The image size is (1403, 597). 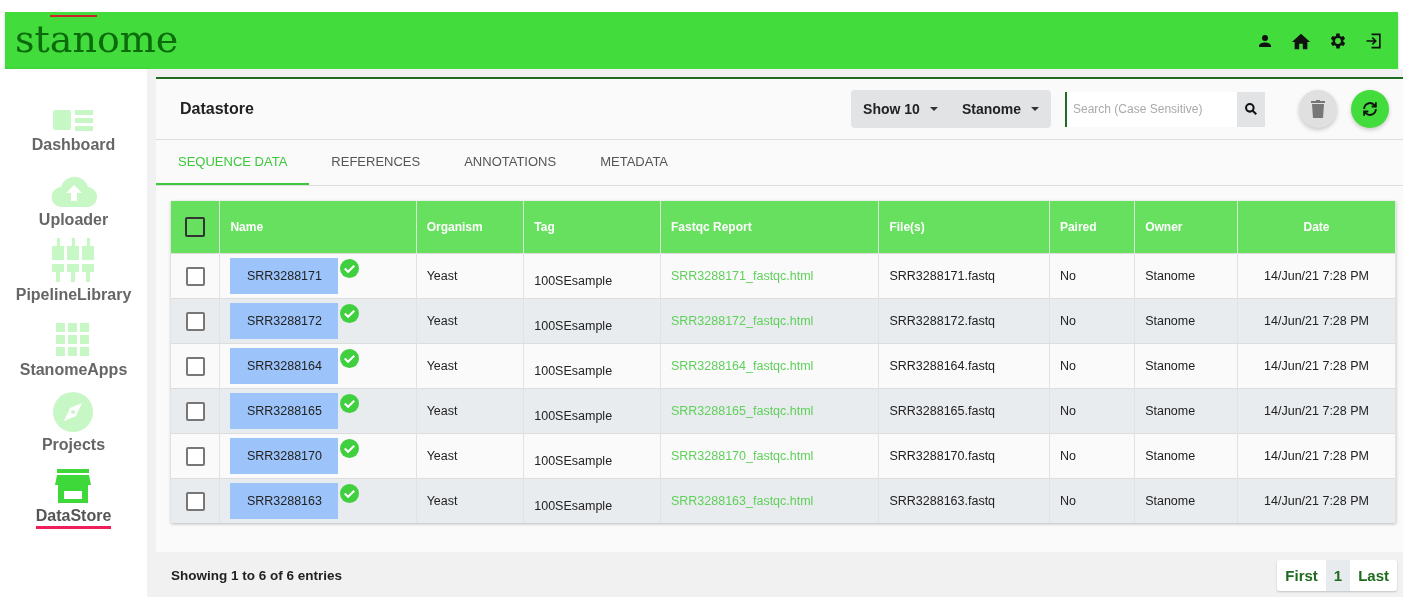 I want to click on column-header: Paired, so click(x=1092, y=227).